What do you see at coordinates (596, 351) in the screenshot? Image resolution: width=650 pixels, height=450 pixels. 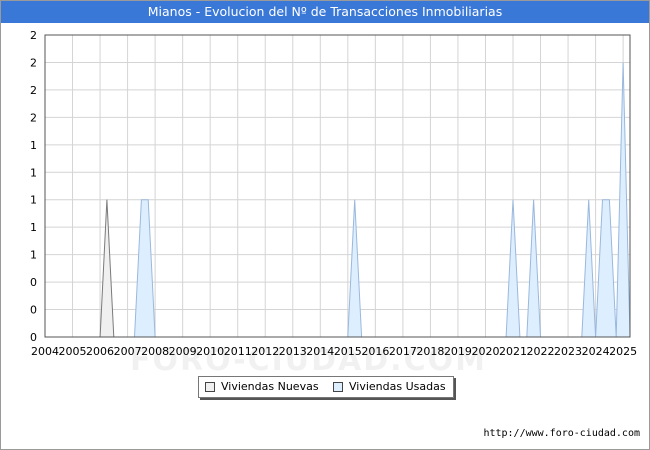 I see `x-tick-label: 2024` at bounding box center [596, 351].